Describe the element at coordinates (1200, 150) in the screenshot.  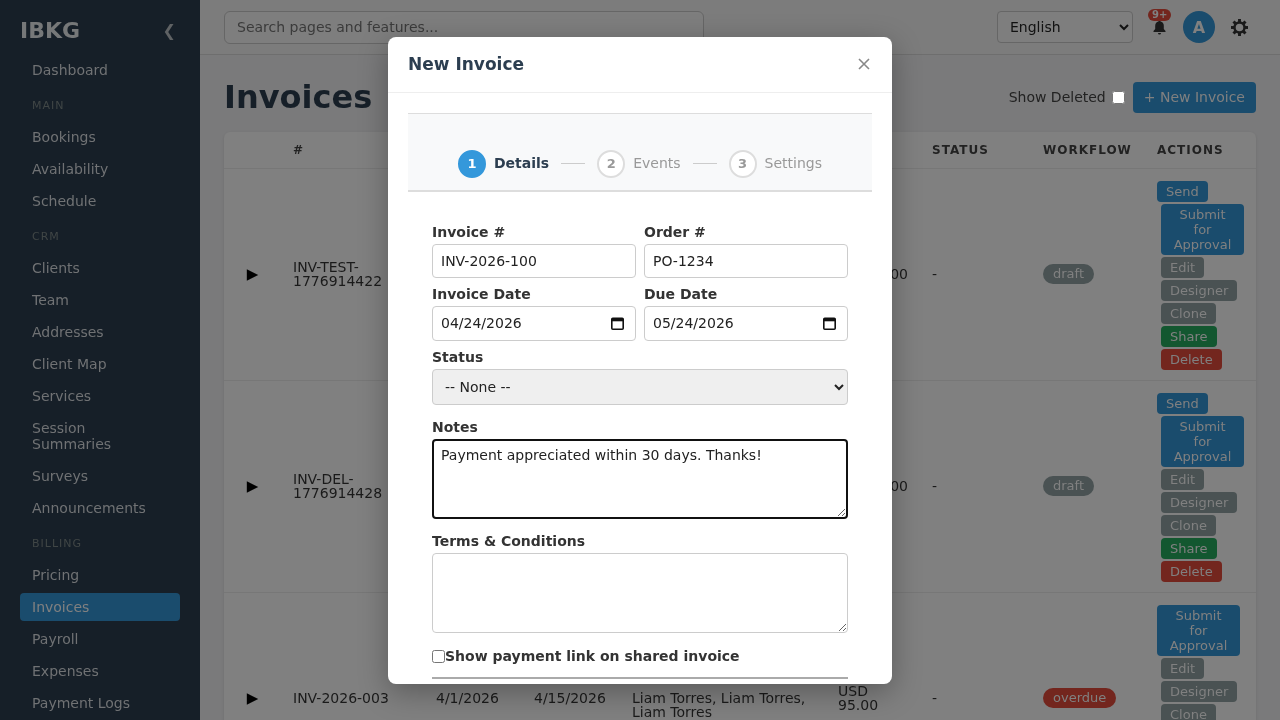
I see `column-header: ACTIONS` at that location.